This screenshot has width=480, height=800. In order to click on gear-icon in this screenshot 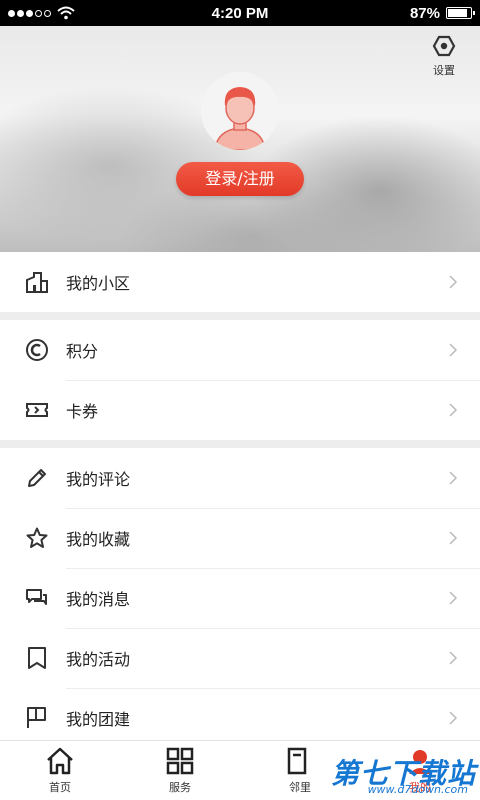, I will do `click(444, 46)`.